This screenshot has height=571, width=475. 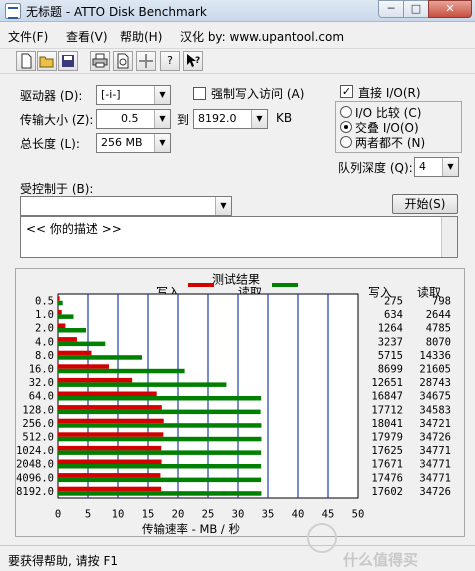 What do you see at coordinates (375, 168) in the screenshot?
I see `queue-depth-label: 队列深度 (Q):` at bounding box center [375, 168].